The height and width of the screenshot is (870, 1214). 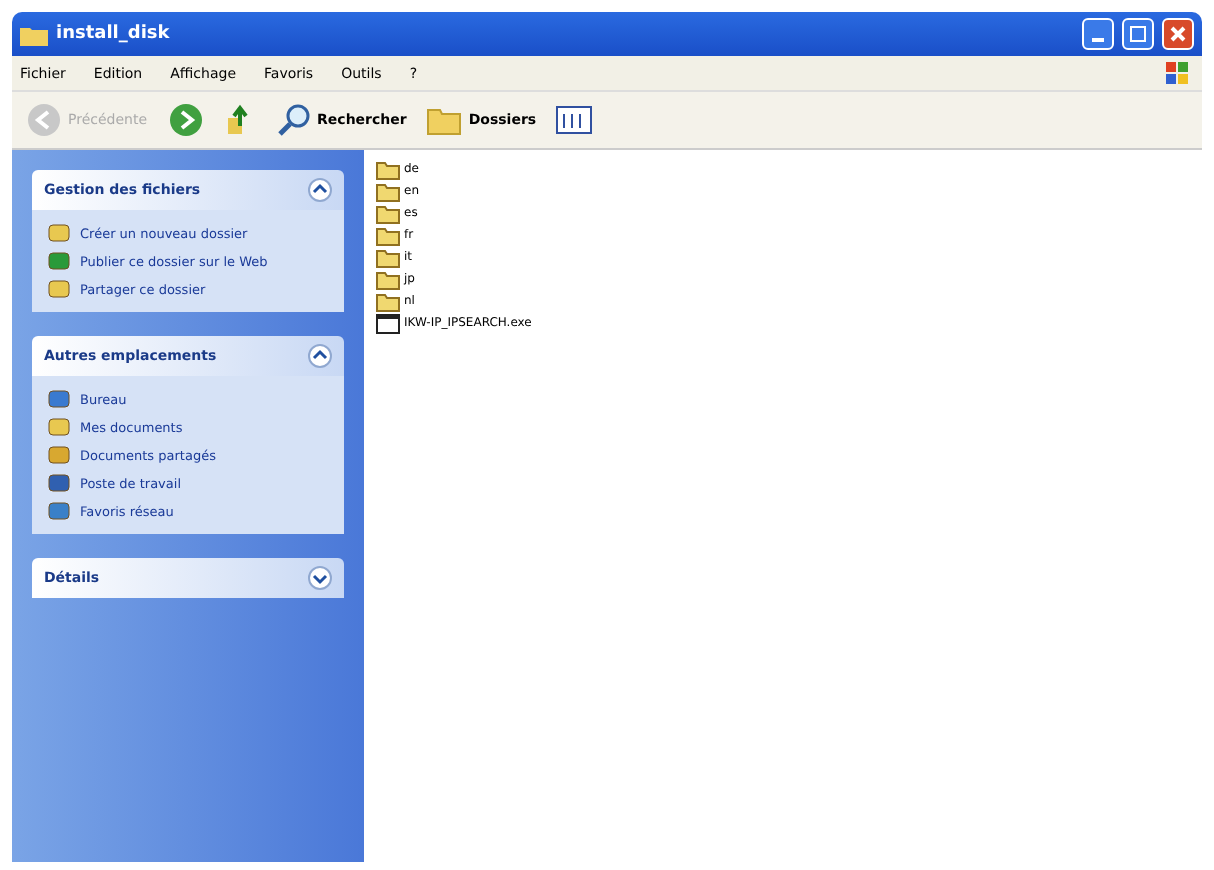 I want to click on maximize-icon, so click(x=1138, y=34).